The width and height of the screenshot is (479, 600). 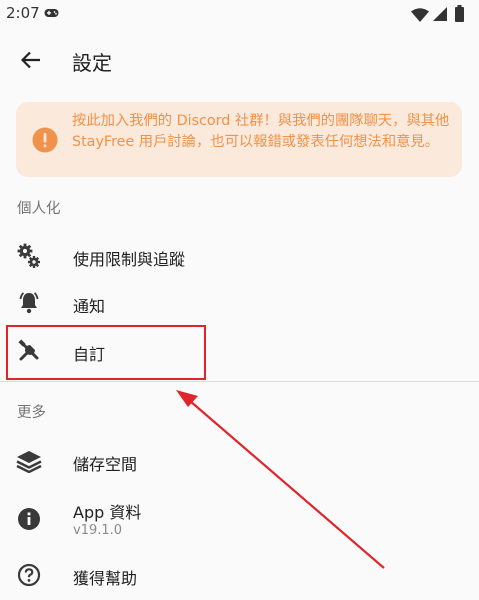 I want to click on list-item-help: 獲得幫助, so click(x=239, y=575).